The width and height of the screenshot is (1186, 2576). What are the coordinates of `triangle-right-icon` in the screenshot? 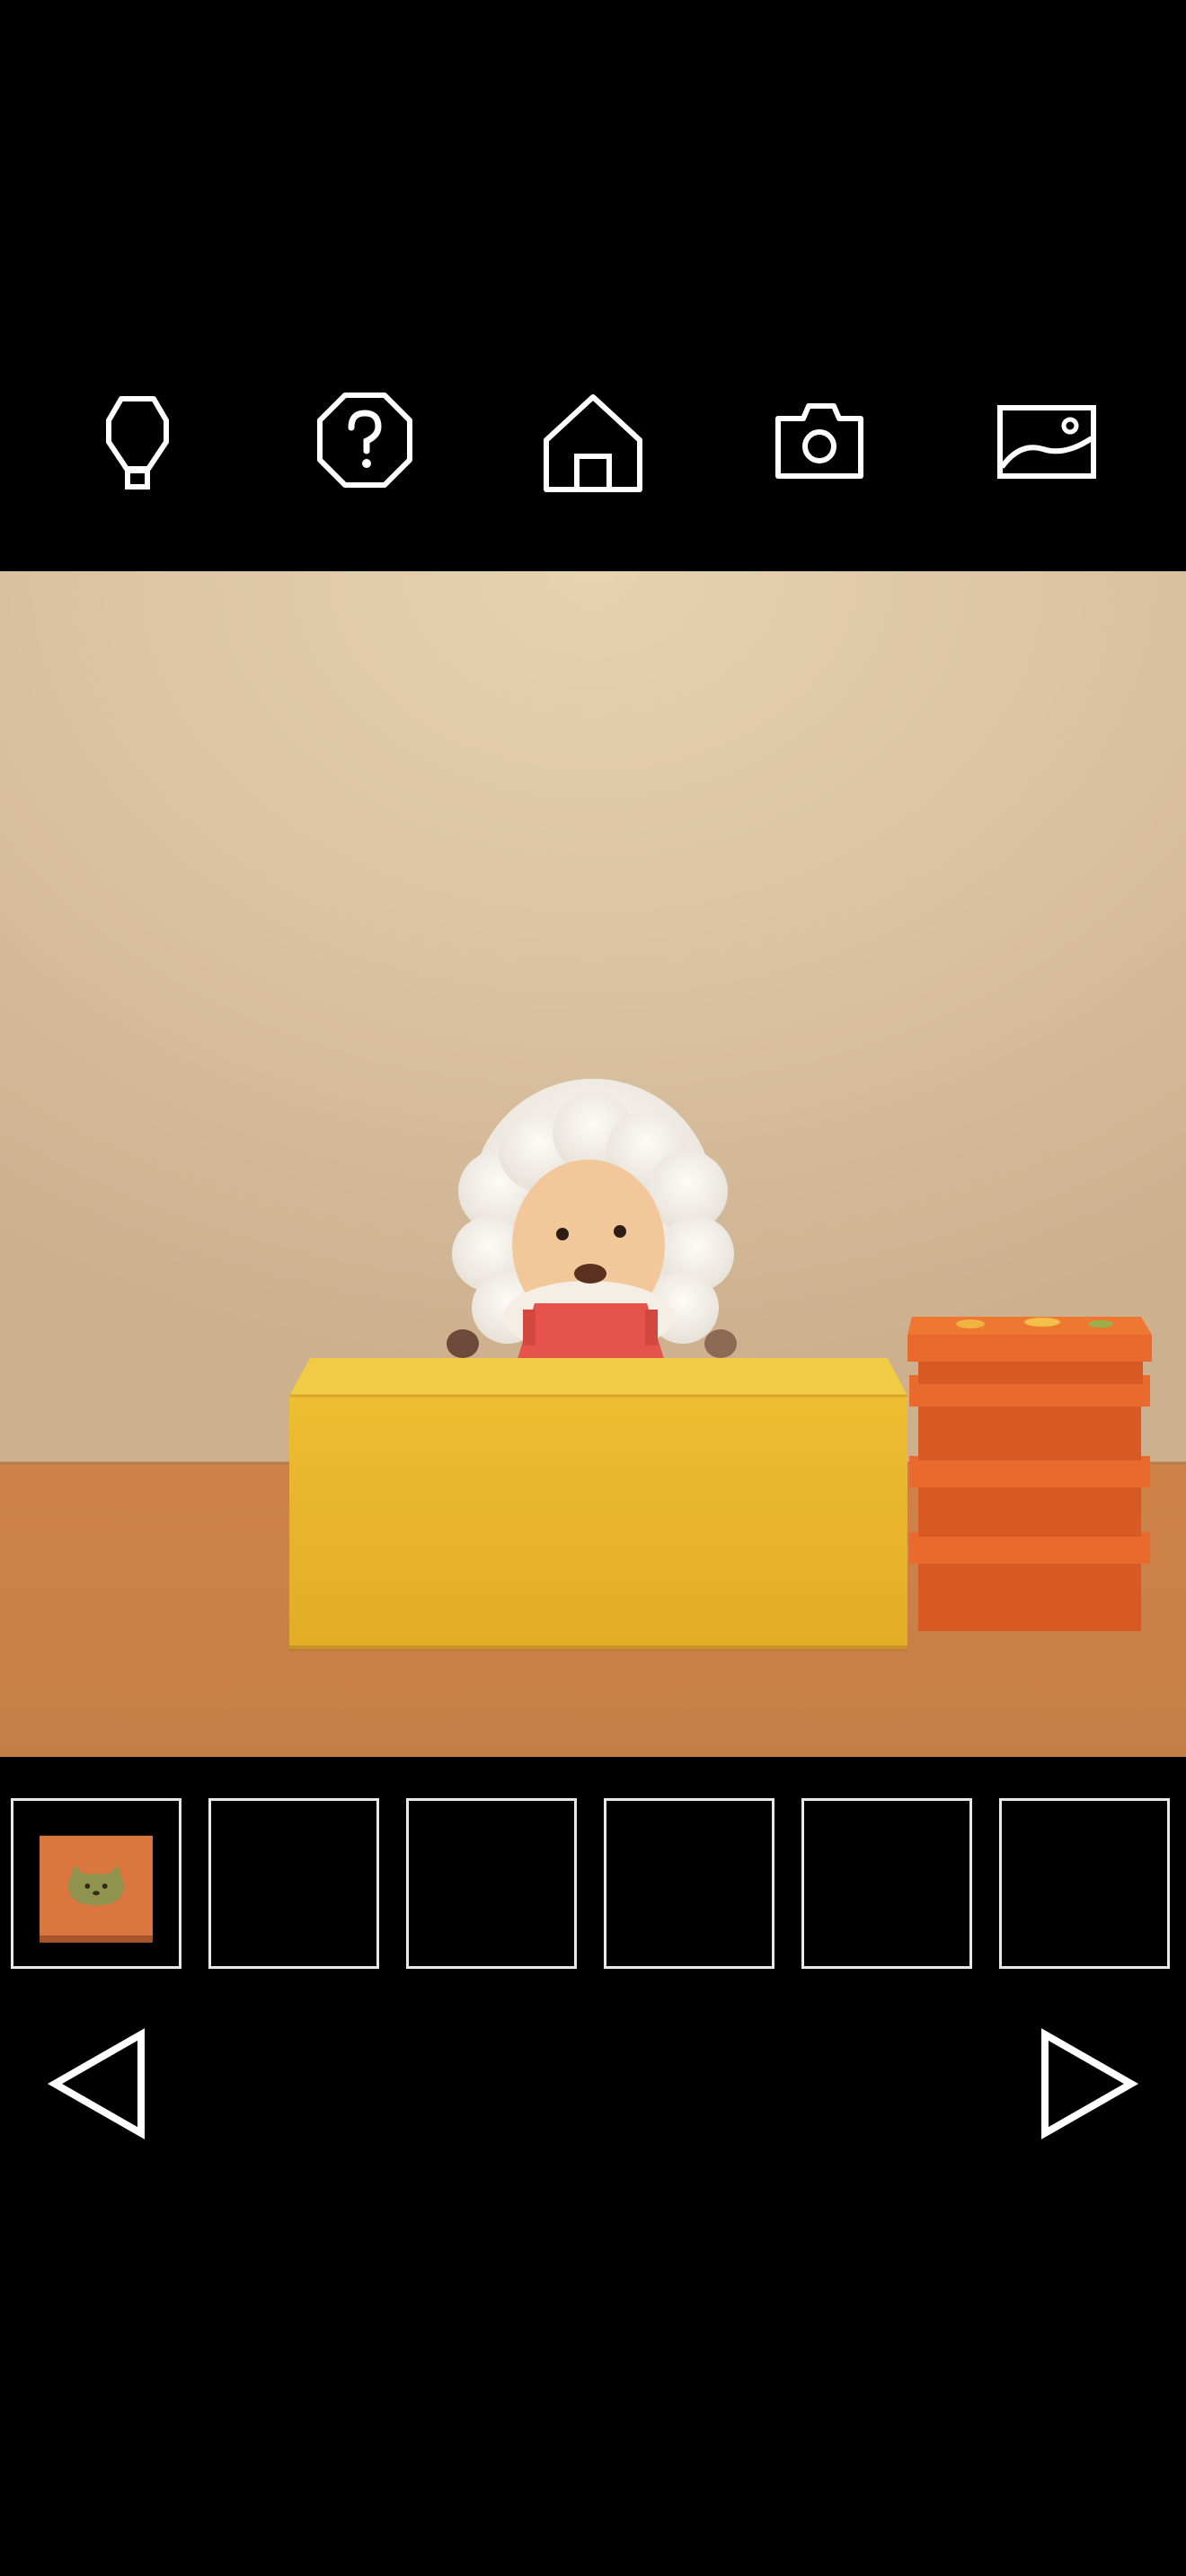 It's located at (1090, 2083).